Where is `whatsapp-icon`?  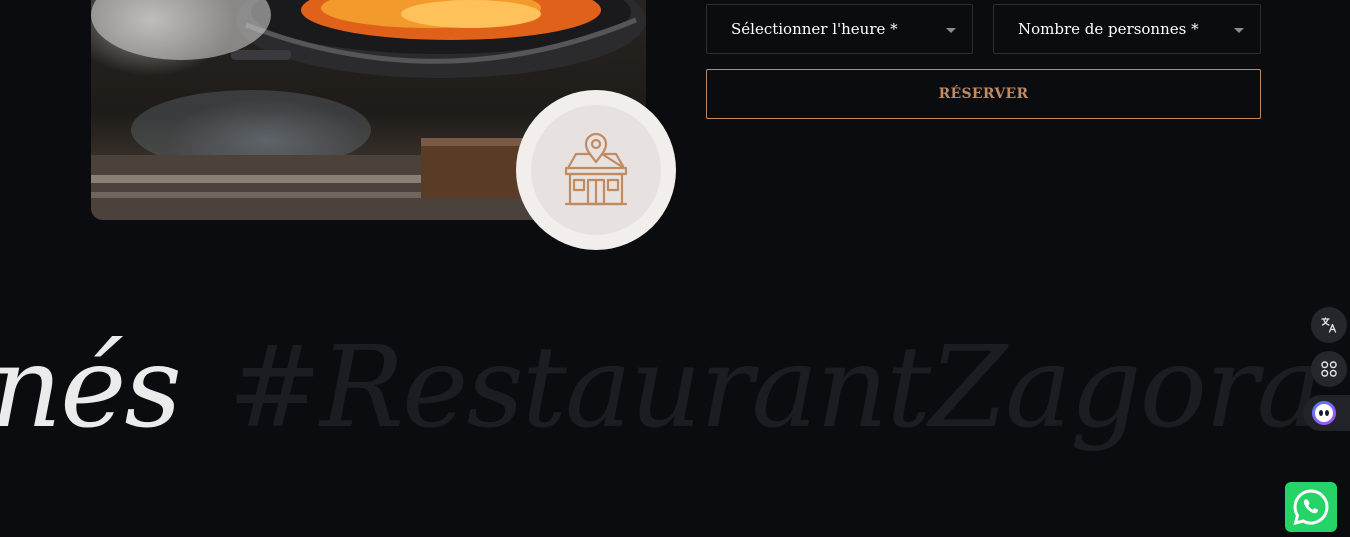
whatsapp-icon is located at coordinates (1311, 507).